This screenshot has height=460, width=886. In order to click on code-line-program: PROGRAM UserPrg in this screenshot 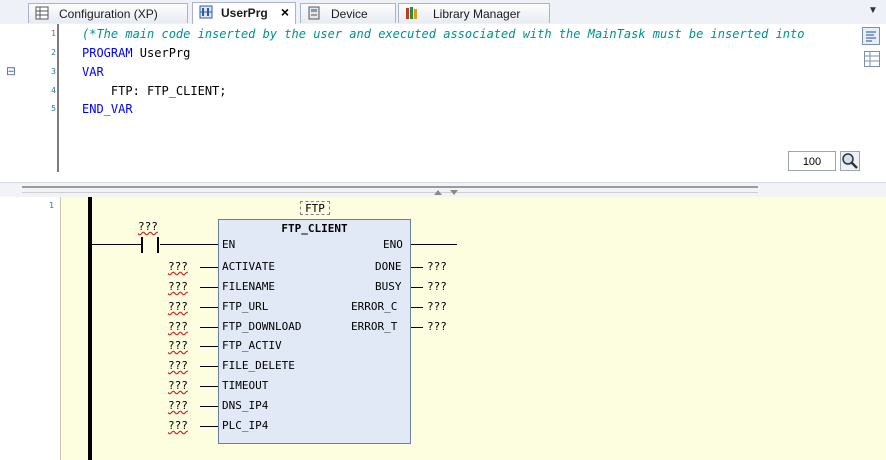, I will do `click(136, 53)`.